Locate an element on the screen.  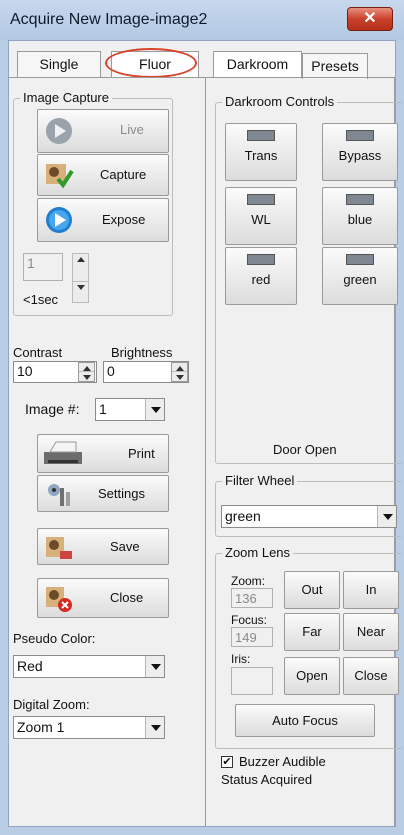
window-title: Acquire New Image-image2 is located at coordinates (109, 19).